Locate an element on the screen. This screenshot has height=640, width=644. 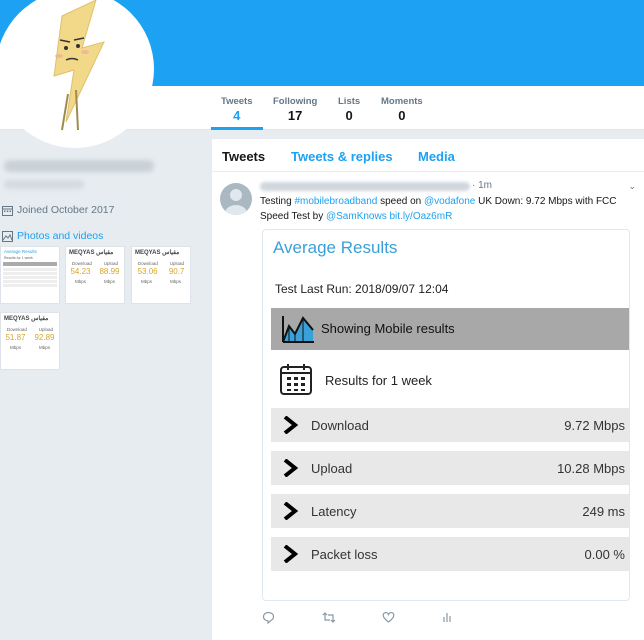
mobile-results-label: Showing Mobile results is located at coordinates (388, 328).